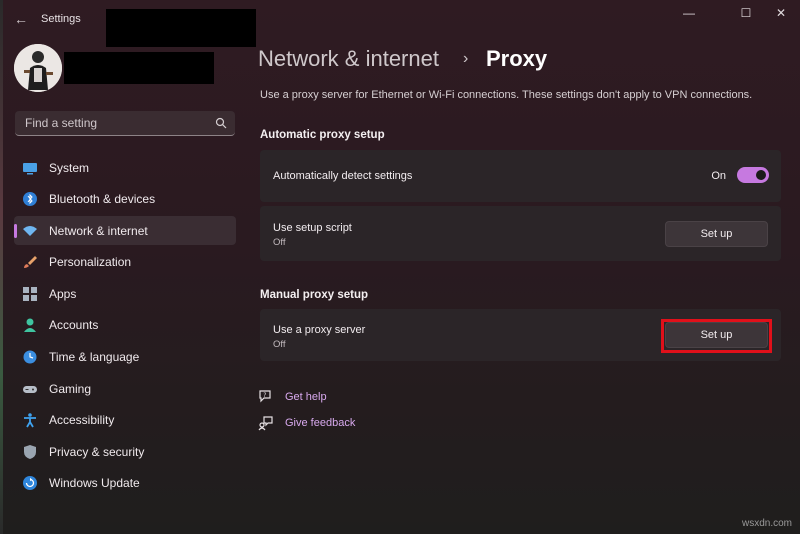 This screenshot has height=534, width=800. I want to click on sidebar-item-label: Bluetooth & devices, so click(102, 199).